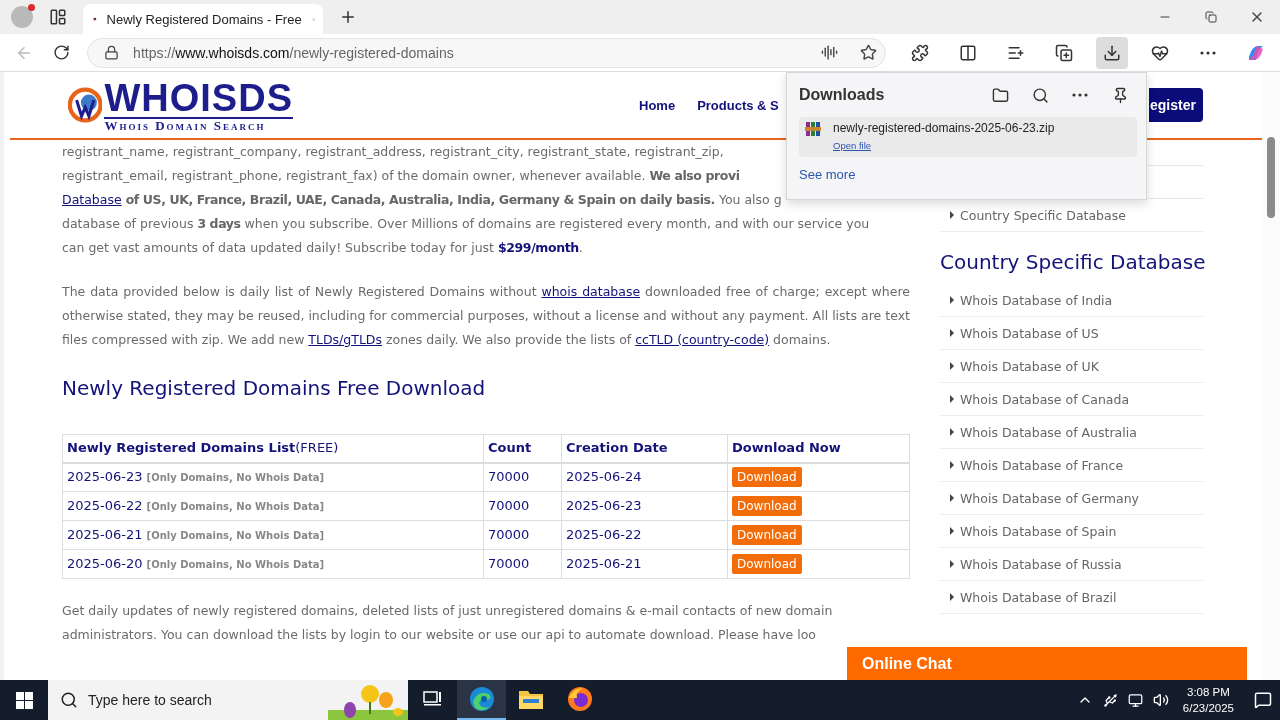 The width and height of the screenshot is (1280, 720). What do you see at coordinates (1110, 700) in the screenshot?
I see `device-icon` at bounding box center [1110, 700].